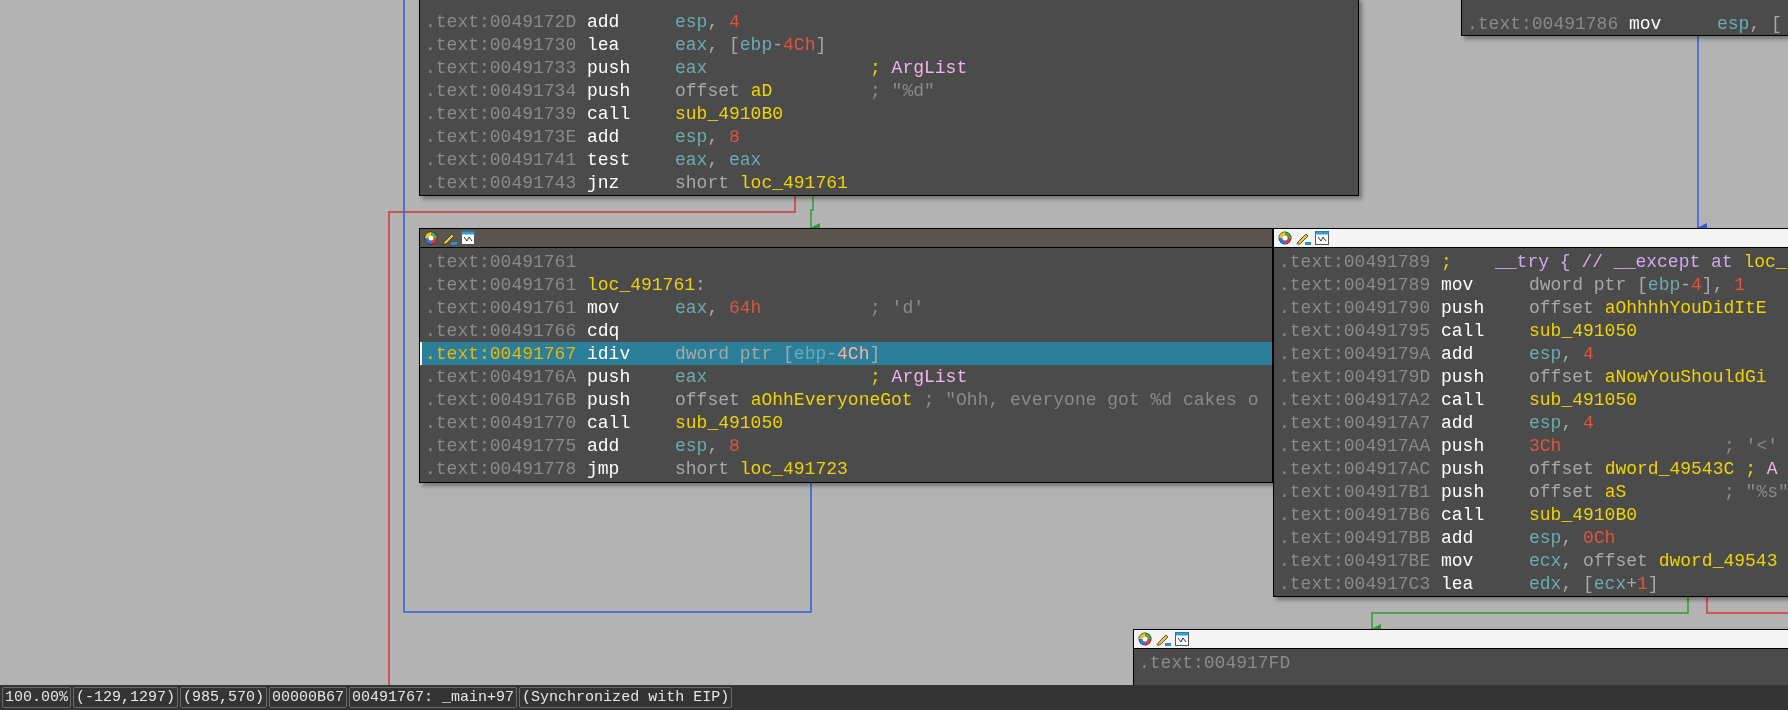 This screenshot has width=1788, height=710. What do you see at coordinates (1624, 18) in the screenshot?
I see `graph-node: .text:00491786 mov esp, [` at bounding box center [1624, 18].